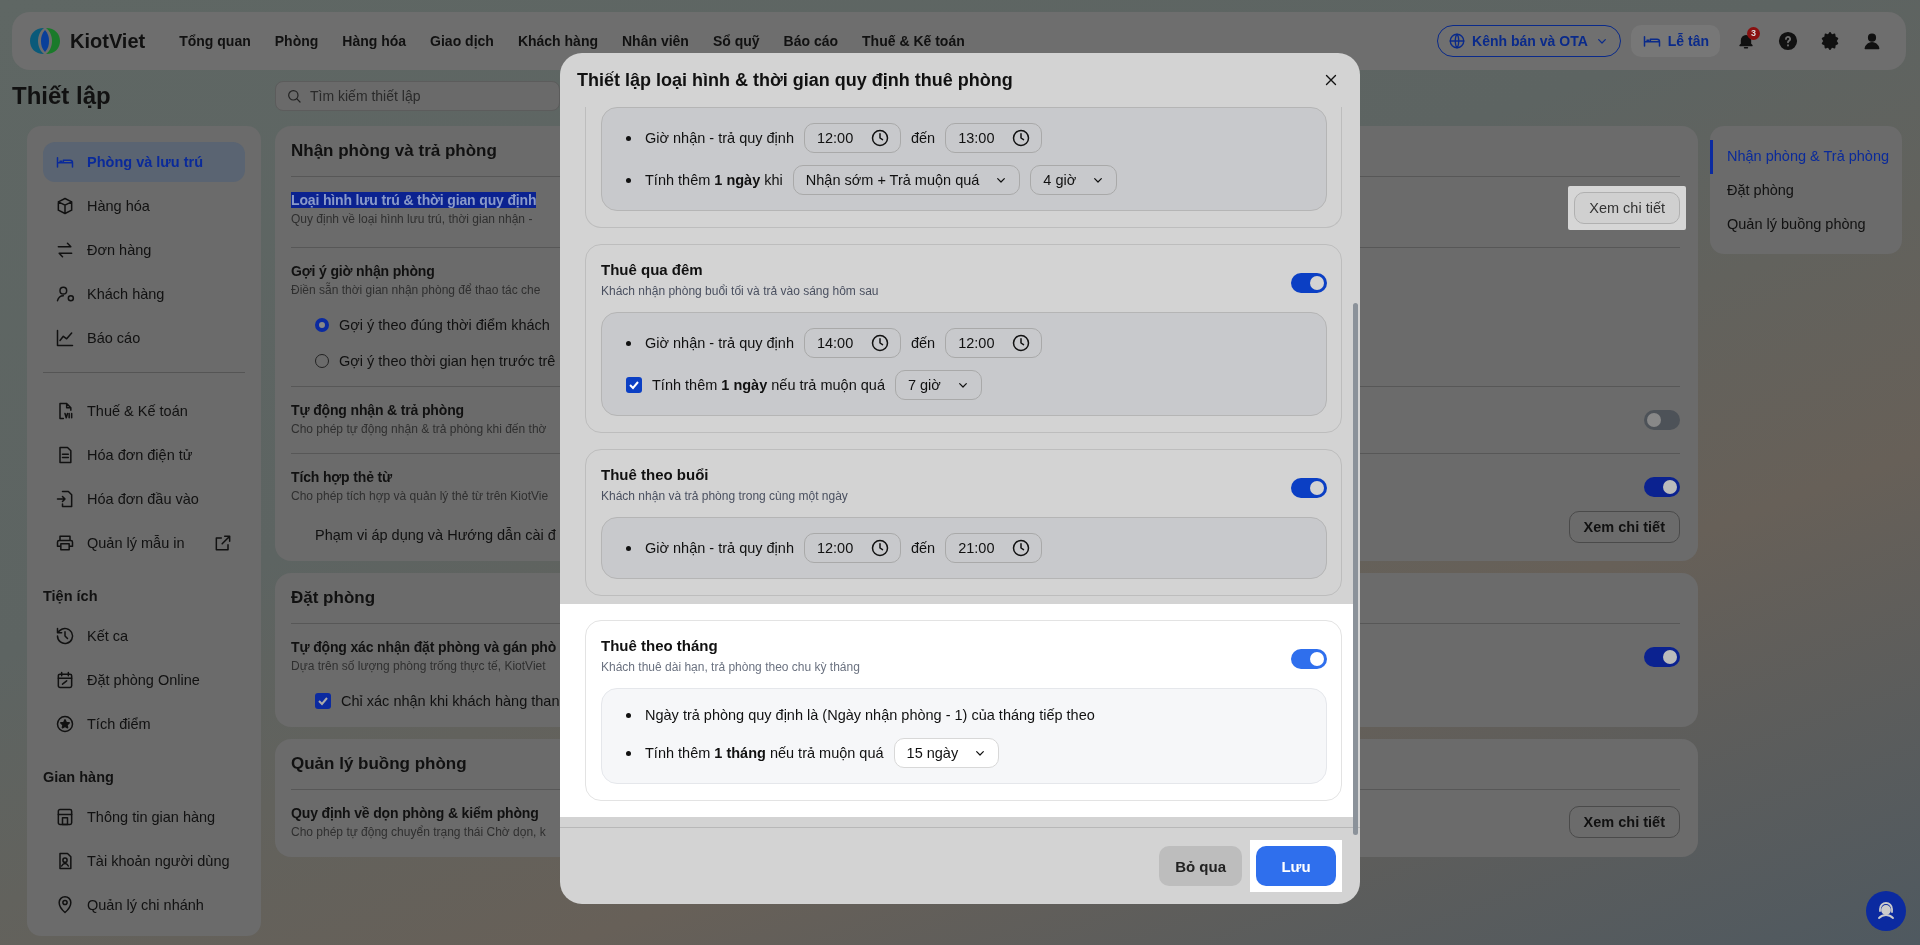 The height and width of the screenshot is (945, 1920). I want to click on logo-icon, so click(45, 41).